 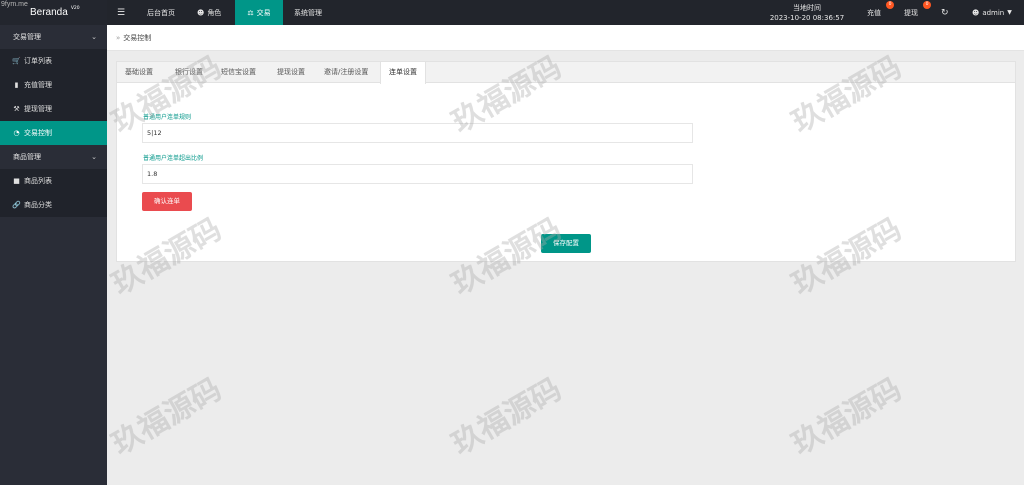 I want to click on tab-bank: 银行设置, so click(x=189, y=72).